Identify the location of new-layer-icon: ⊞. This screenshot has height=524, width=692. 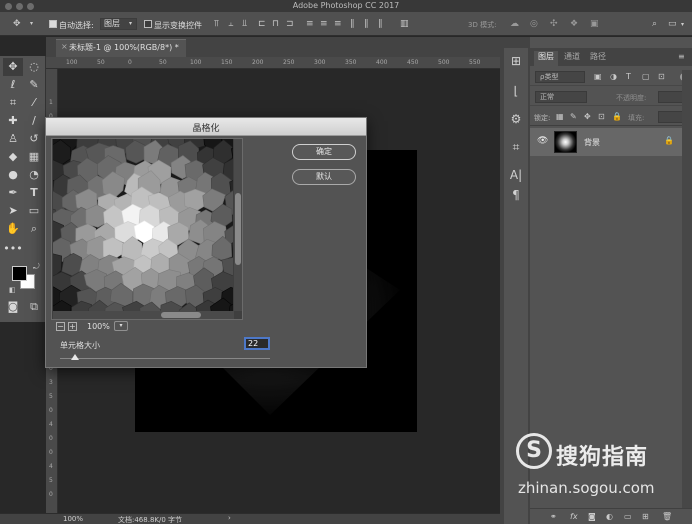
(645, 517).